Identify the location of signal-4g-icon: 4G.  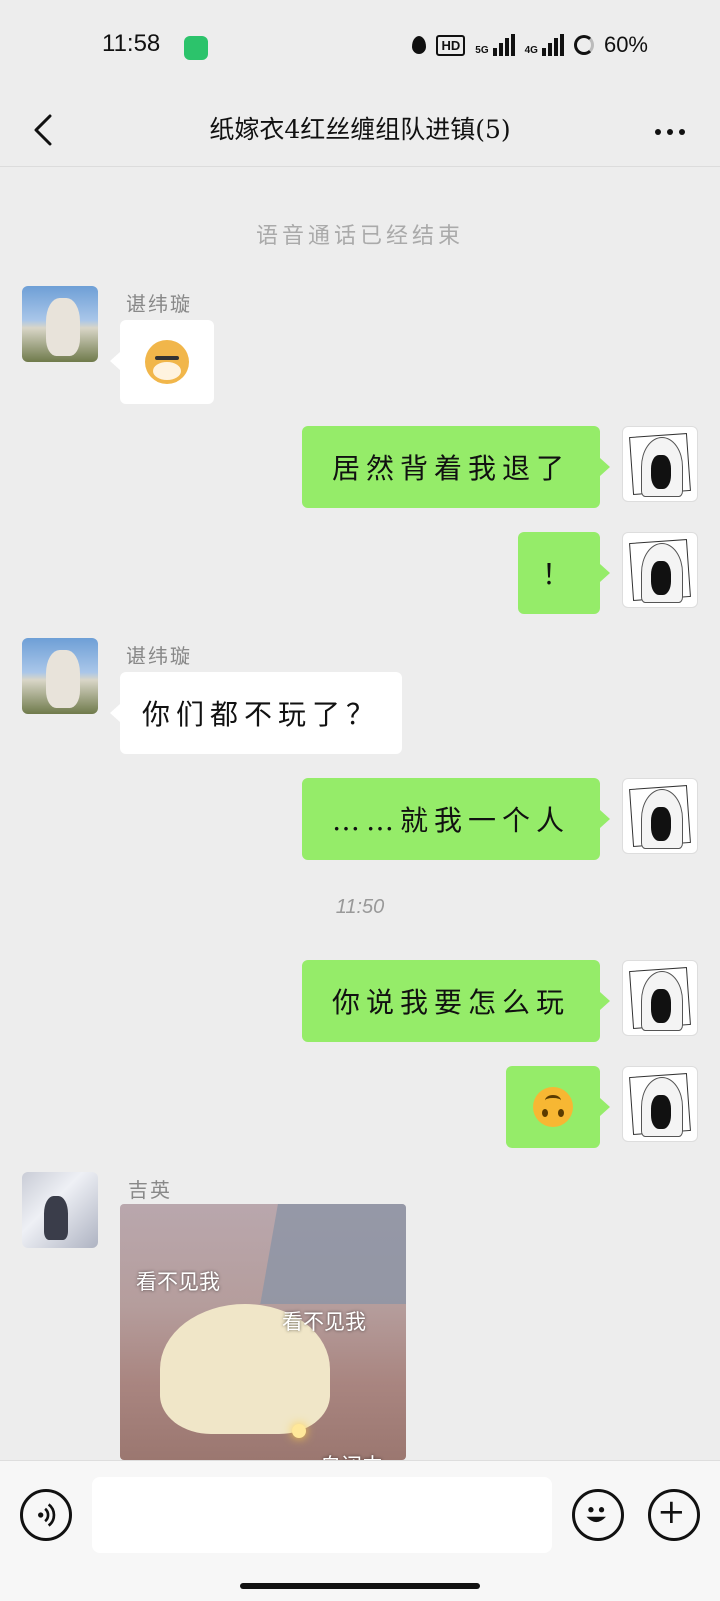
(544, 45).